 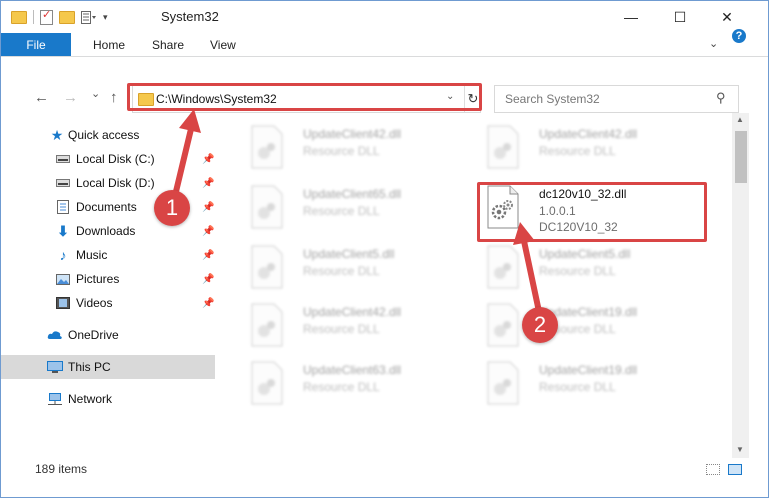 What do you see at coordinates (304, 97) in the screenshot?
I see `address-highlight-box` at bounding box center [304, 97].